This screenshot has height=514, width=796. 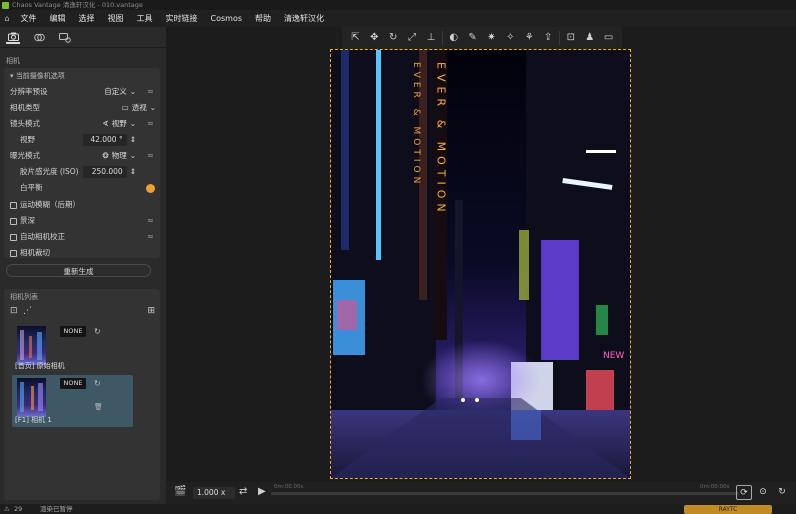 I want to click on left-panel-tabs, so click(x=83, y=37).